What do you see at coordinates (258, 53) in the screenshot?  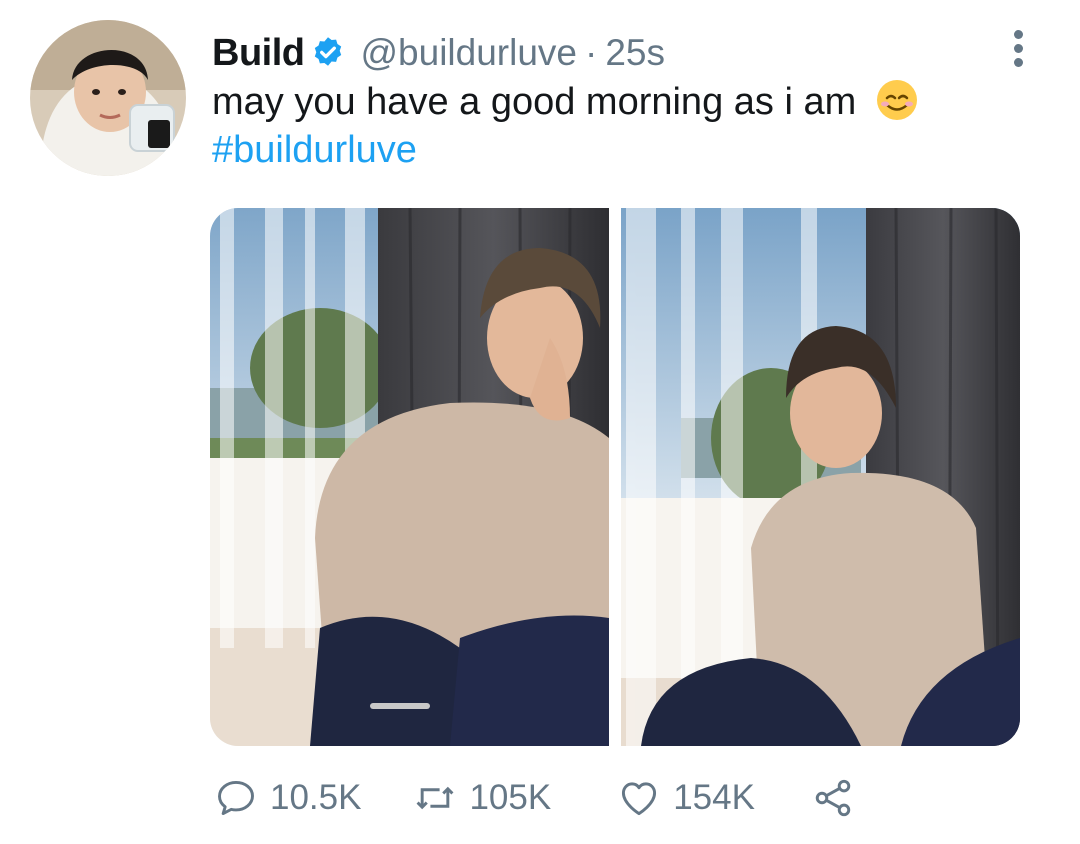 I see `author-name: Build` at bounding box center [258, 53].